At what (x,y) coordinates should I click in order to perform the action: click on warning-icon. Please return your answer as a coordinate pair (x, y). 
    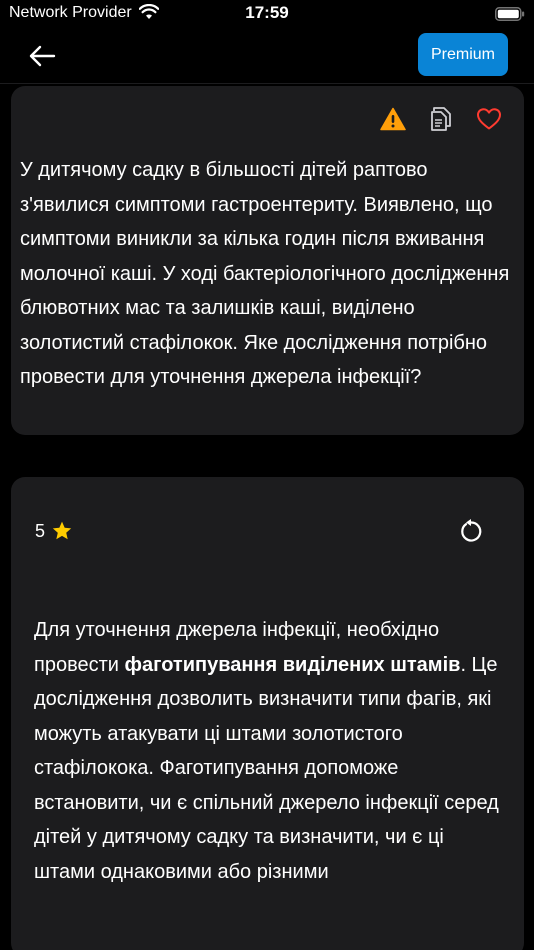
    Looking at the image, I should click on (393, 119).